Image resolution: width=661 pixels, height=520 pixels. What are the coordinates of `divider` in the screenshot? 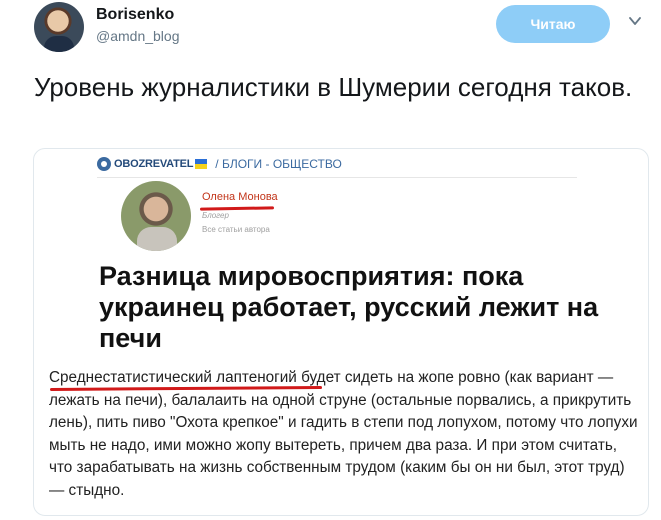 It's located at (337, 177).